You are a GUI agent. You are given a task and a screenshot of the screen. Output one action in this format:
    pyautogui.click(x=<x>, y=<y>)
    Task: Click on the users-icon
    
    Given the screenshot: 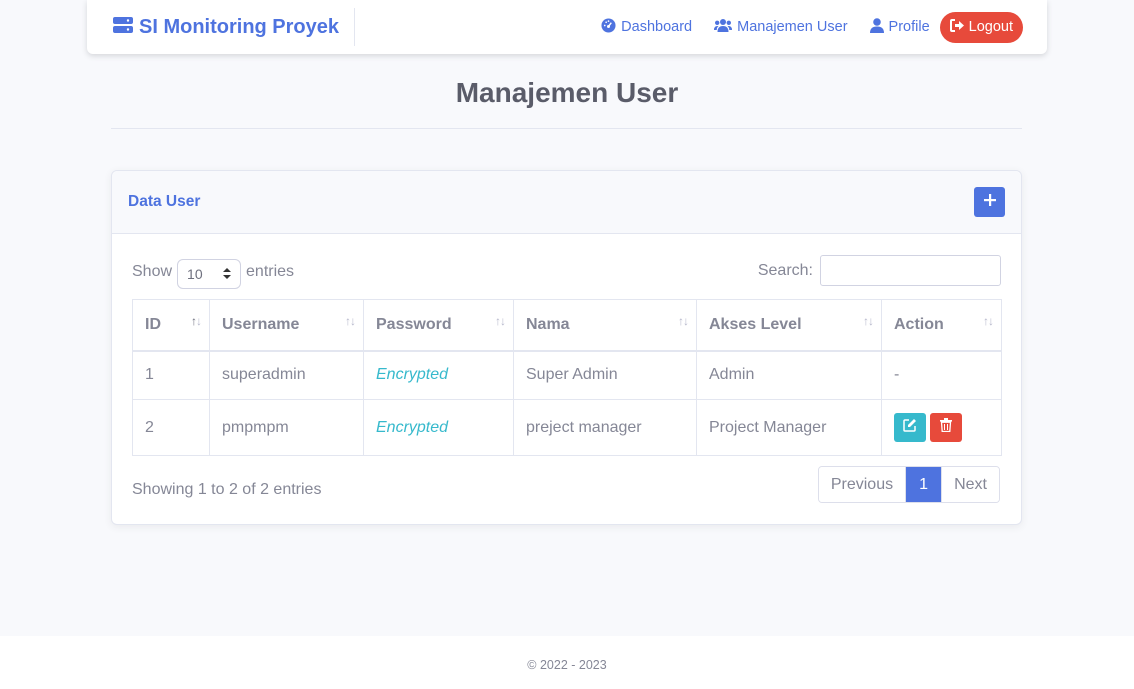 What is the action you would take?
    pyautogui.click(x=723, y=27)
    